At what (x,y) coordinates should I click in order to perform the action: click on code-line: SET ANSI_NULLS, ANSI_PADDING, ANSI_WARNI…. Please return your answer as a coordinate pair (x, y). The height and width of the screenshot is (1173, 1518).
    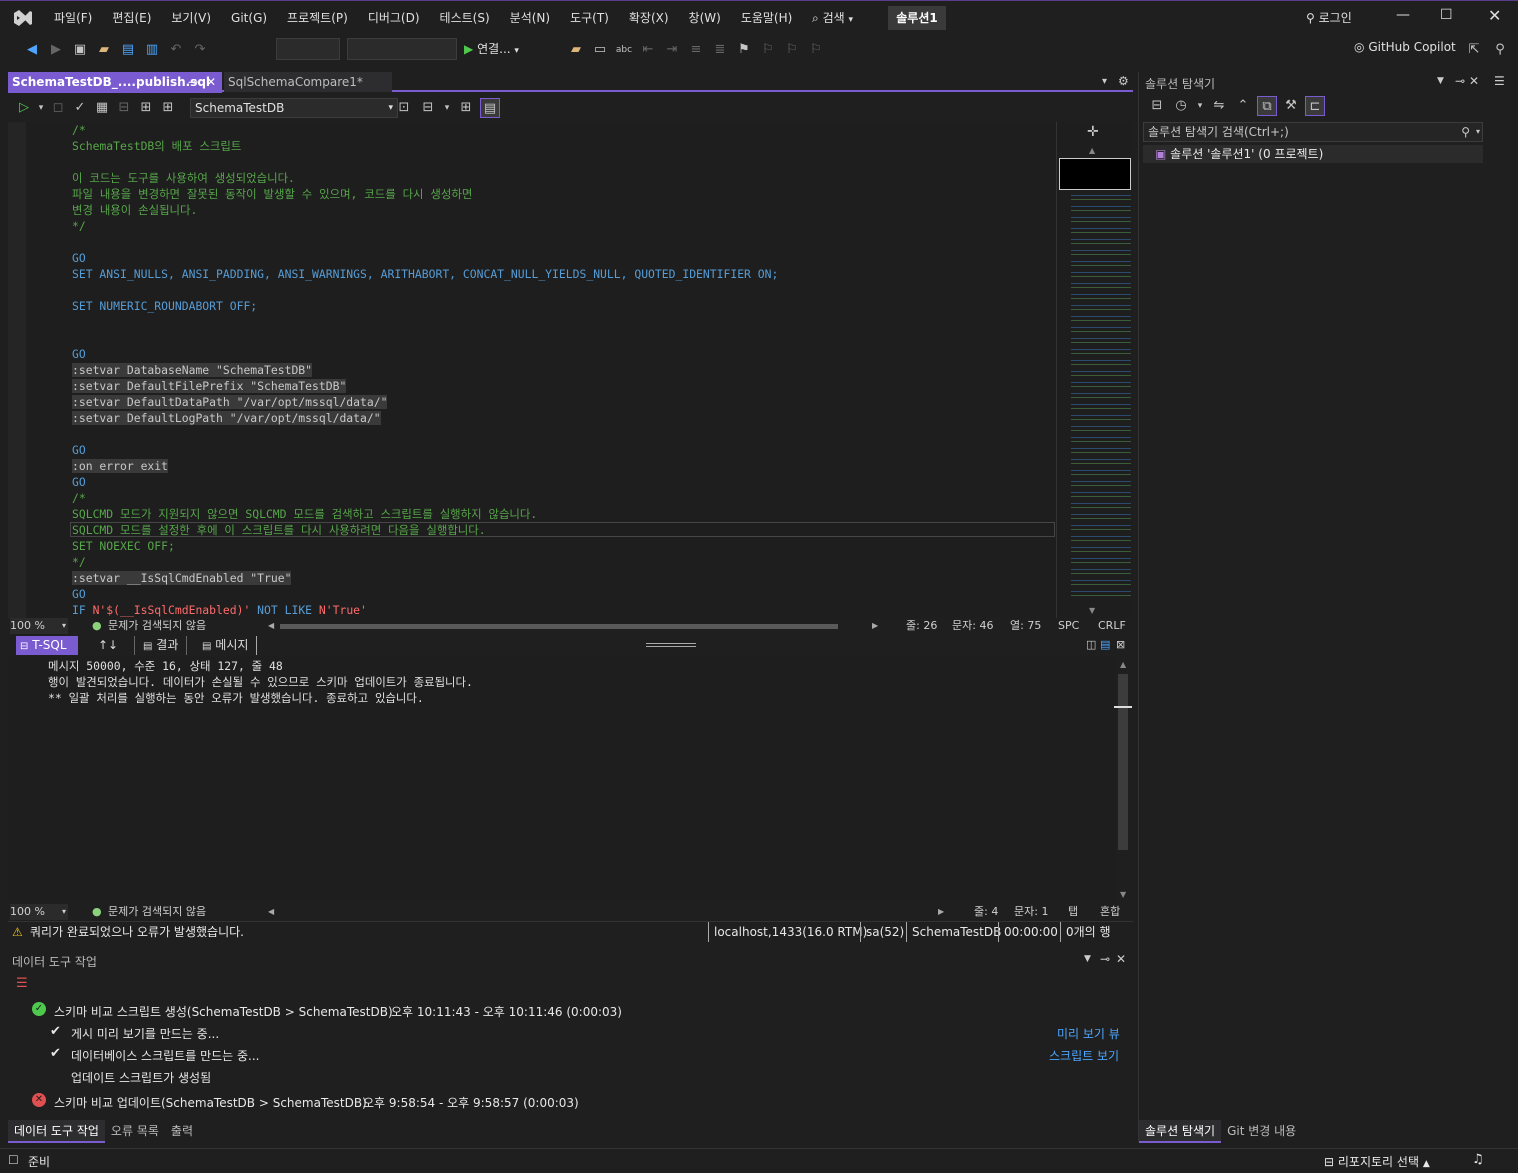
    Looking at the image, I should click on (425, 274).